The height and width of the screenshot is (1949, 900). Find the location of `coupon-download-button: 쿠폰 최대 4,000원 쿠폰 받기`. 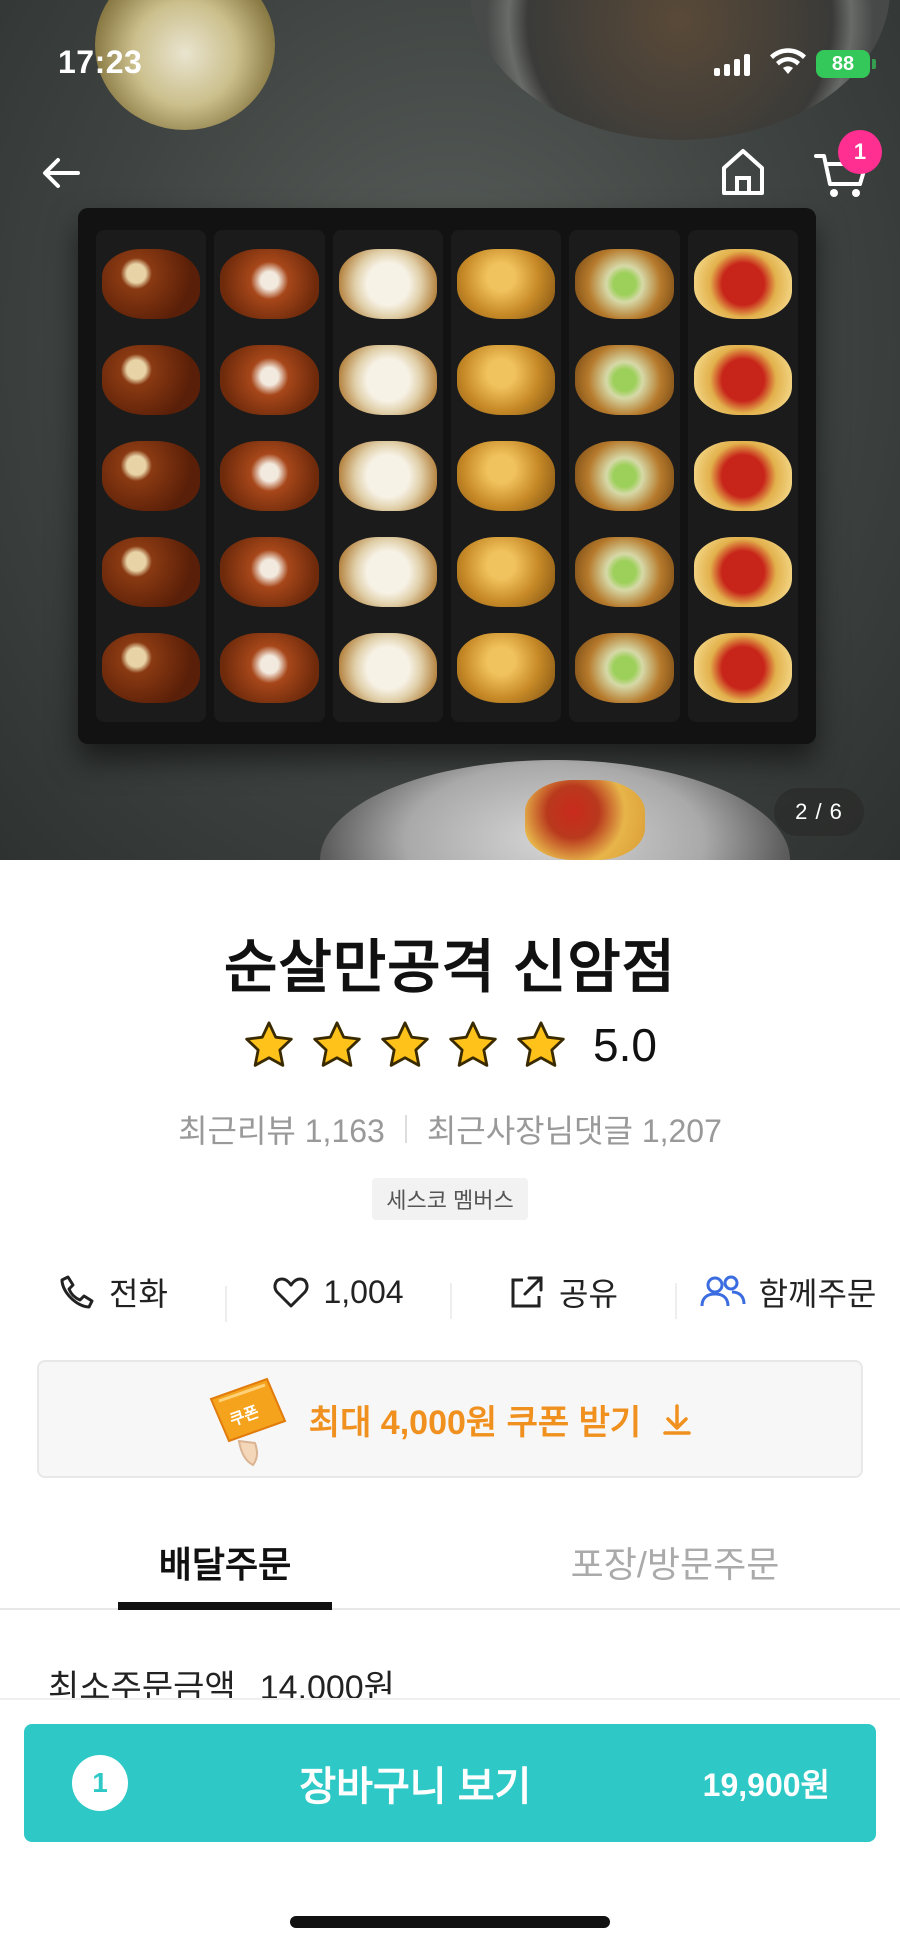

coupon-download-button: 쿠폰 최대 4,000원 쿠폰 받기 is located at coordinates (450, 1419).